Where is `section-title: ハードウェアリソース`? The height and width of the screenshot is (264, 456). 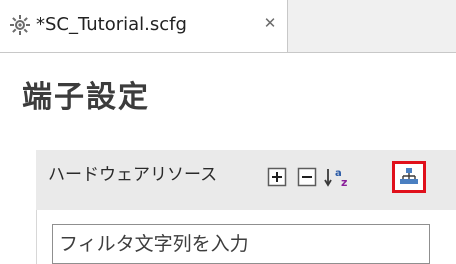
section-title: ハードウェアリソース is located at coordinates (133, 175).